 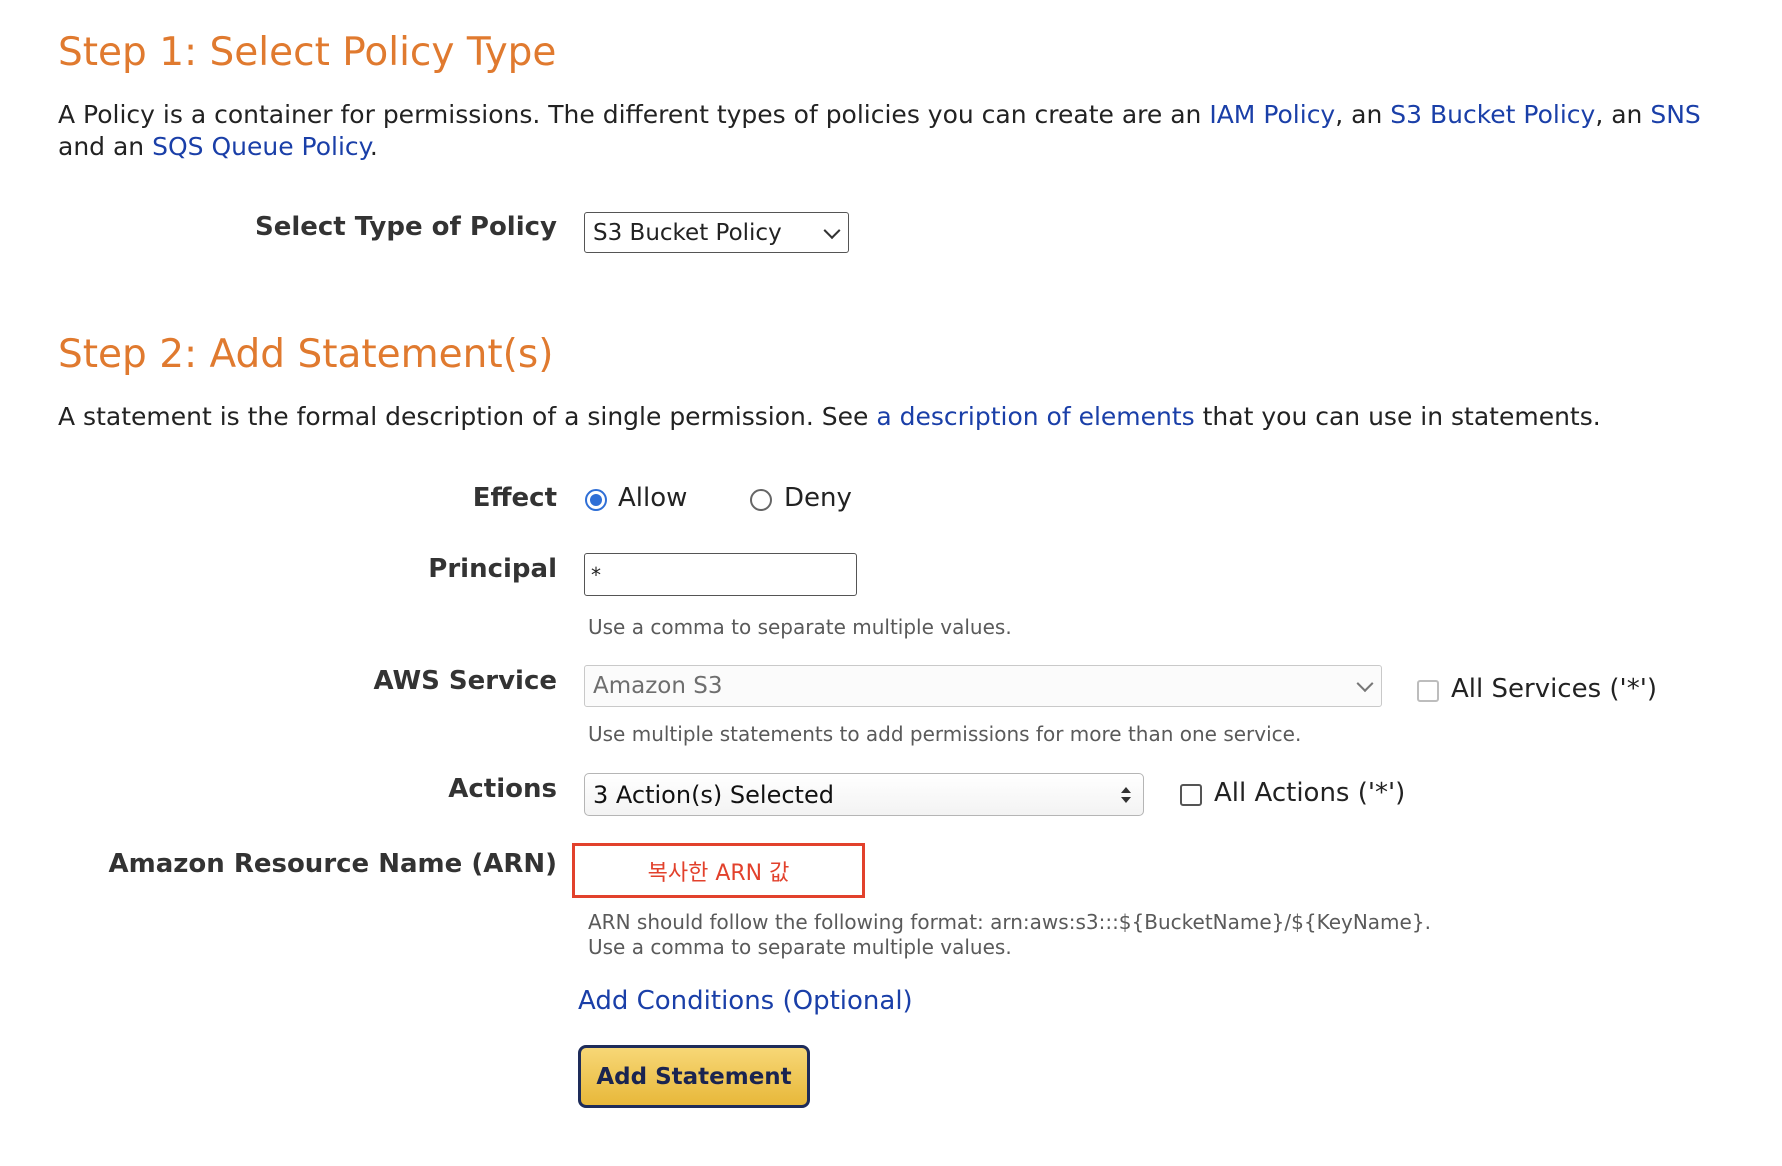 What do you see at coordinates (307, 52) in the screenshot?
I see `step1-heading: Step 1: Select Policy Type` at bounding box center [307, 52].